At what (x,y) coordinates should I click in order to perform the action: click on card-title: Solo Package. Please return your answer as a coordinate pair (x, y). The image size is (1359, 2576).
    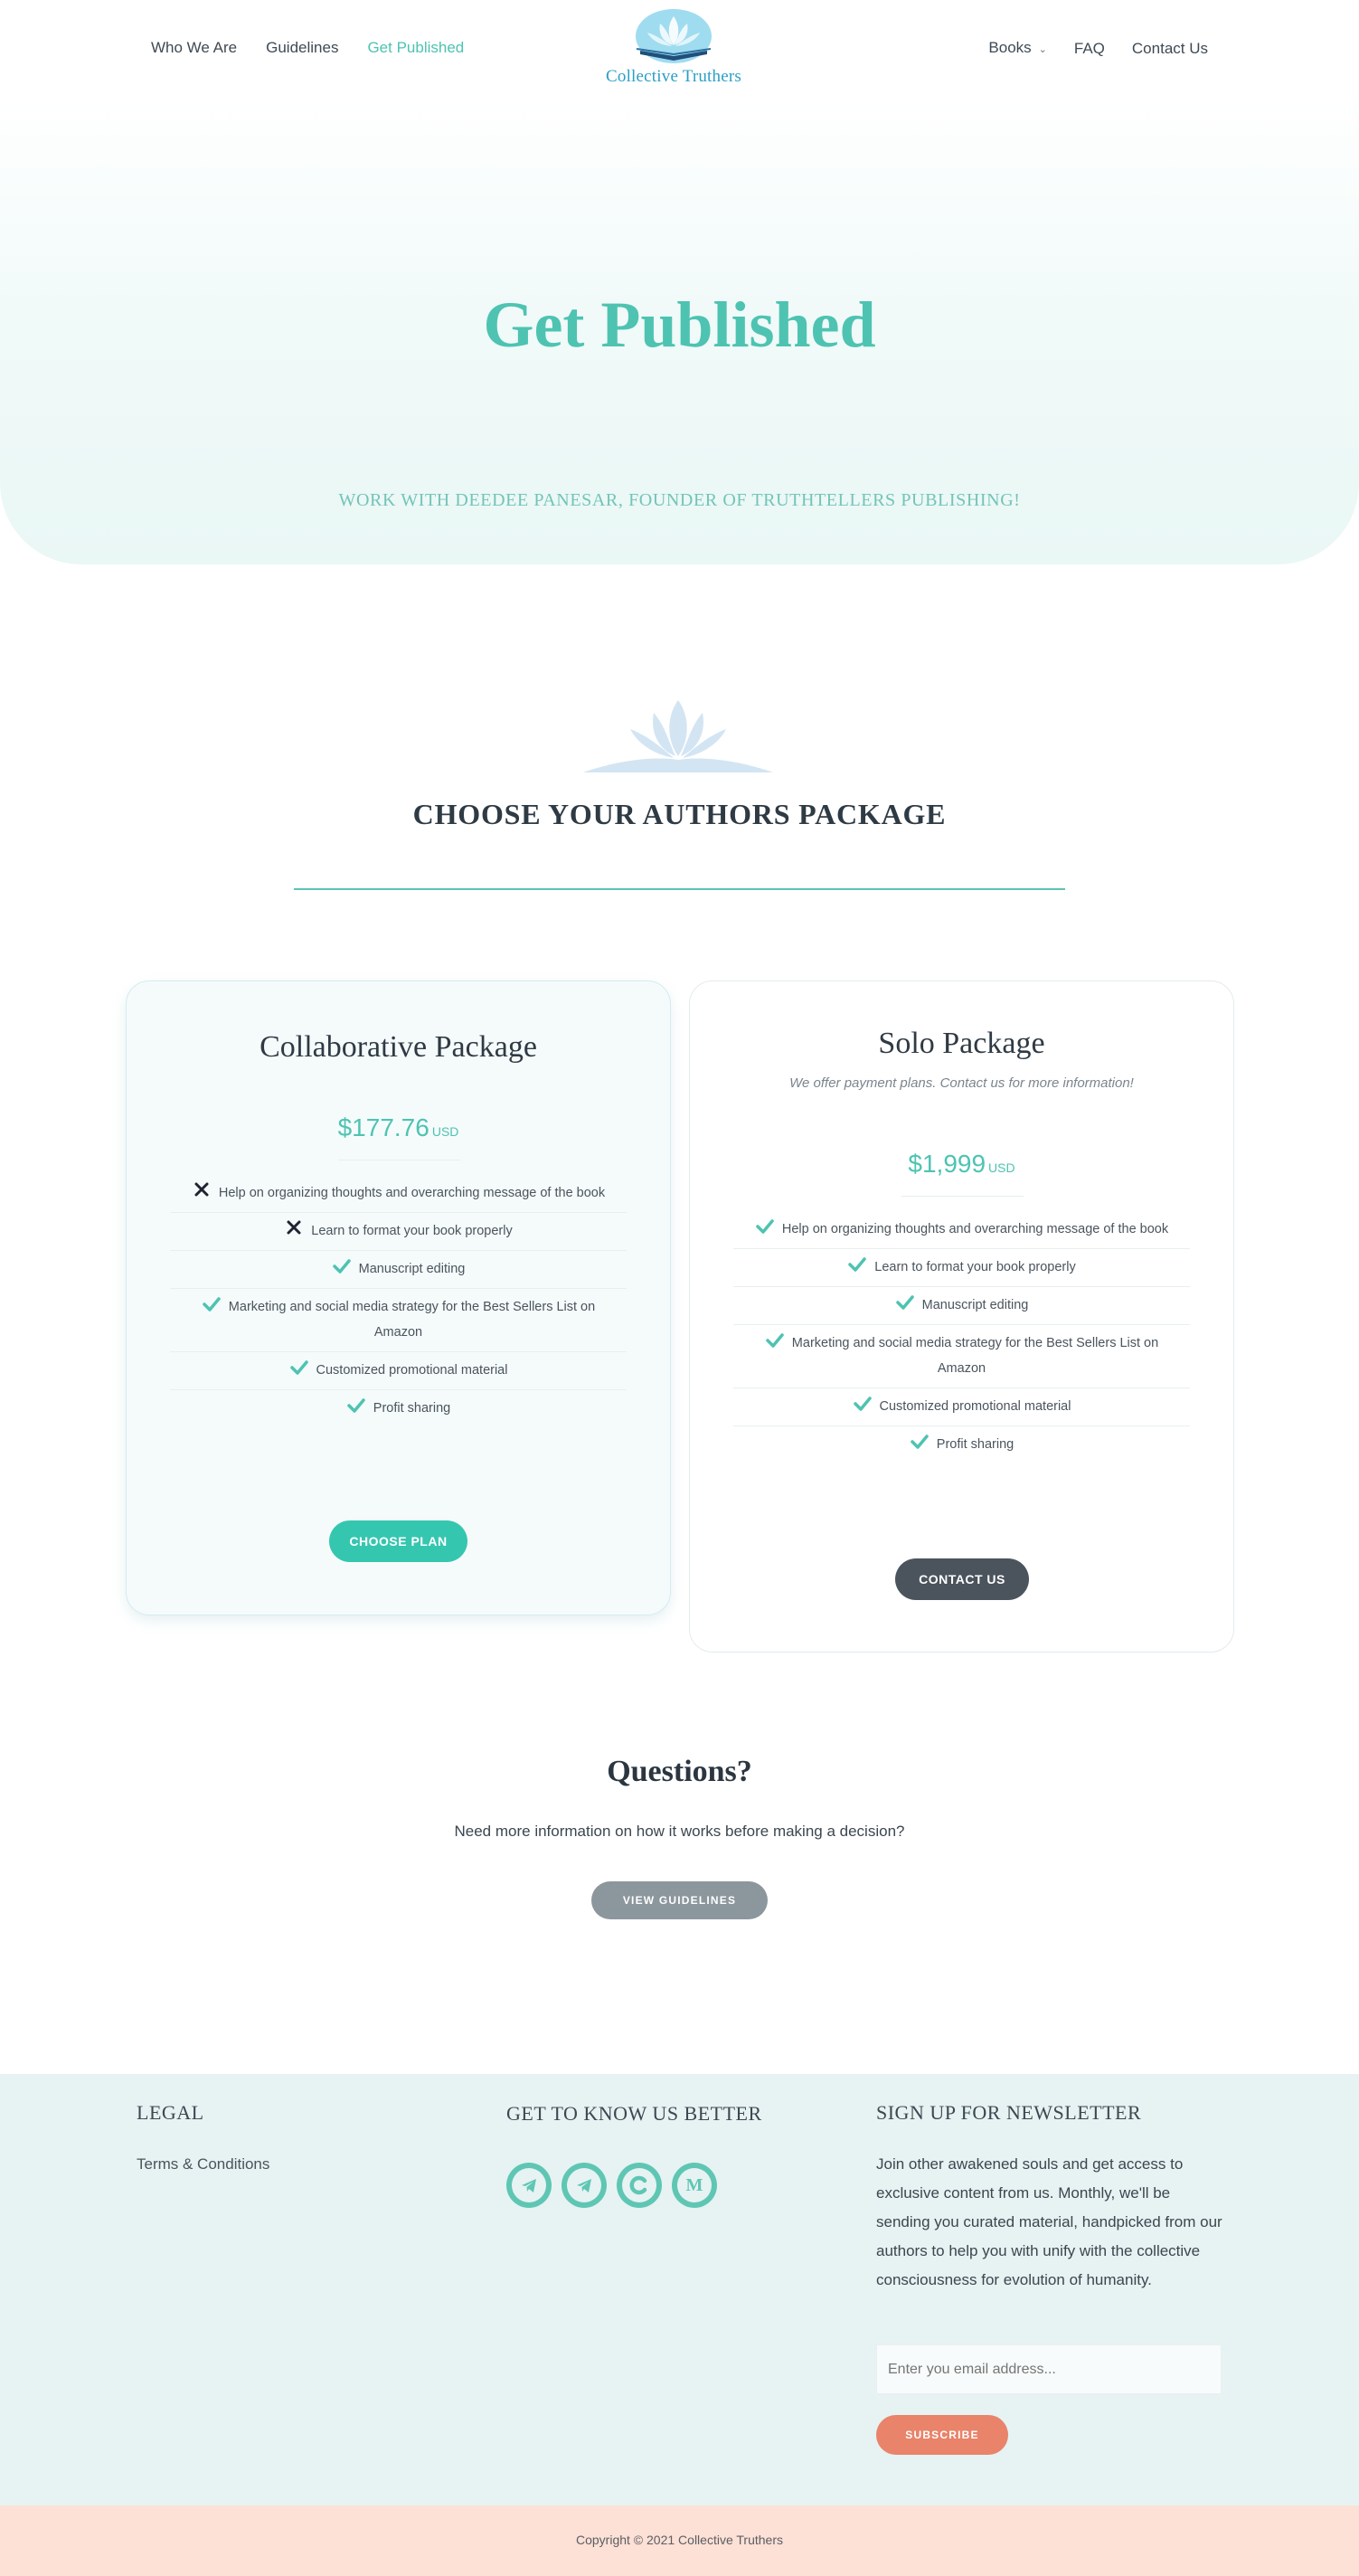
    Looking at the image, I should click on (962, 1043).